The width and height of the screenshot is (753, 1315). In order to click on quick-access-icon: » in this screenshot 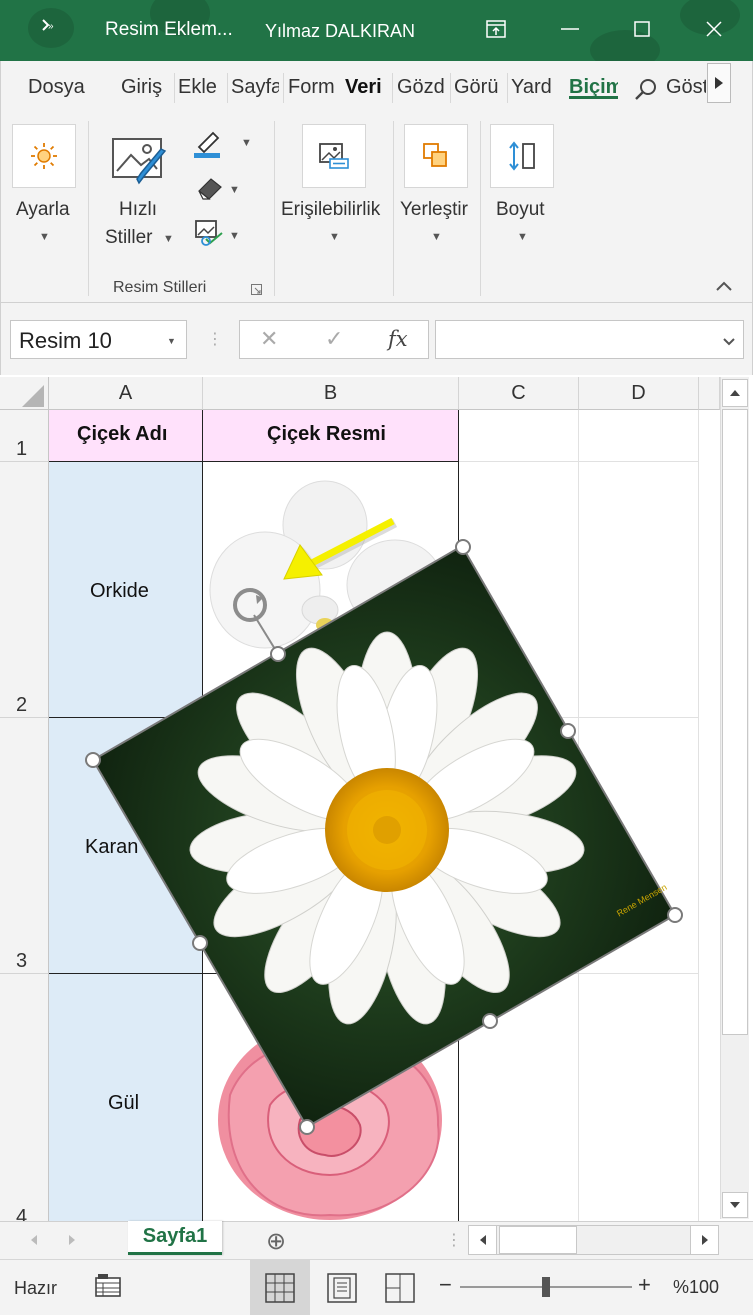, I will do `click(48, 27)`.